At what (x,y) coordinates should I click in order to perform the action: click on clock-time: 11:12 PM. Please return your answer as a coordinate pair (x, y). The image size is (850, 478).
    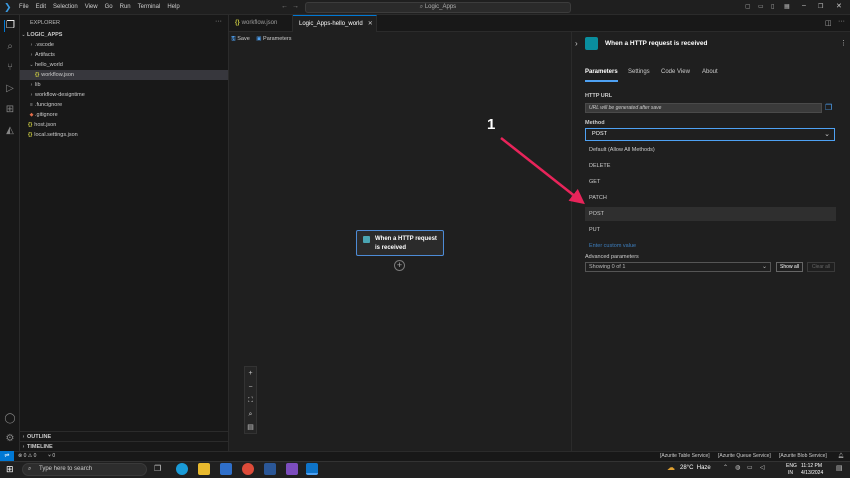
    Looking at the image, I should click on (811, 466).